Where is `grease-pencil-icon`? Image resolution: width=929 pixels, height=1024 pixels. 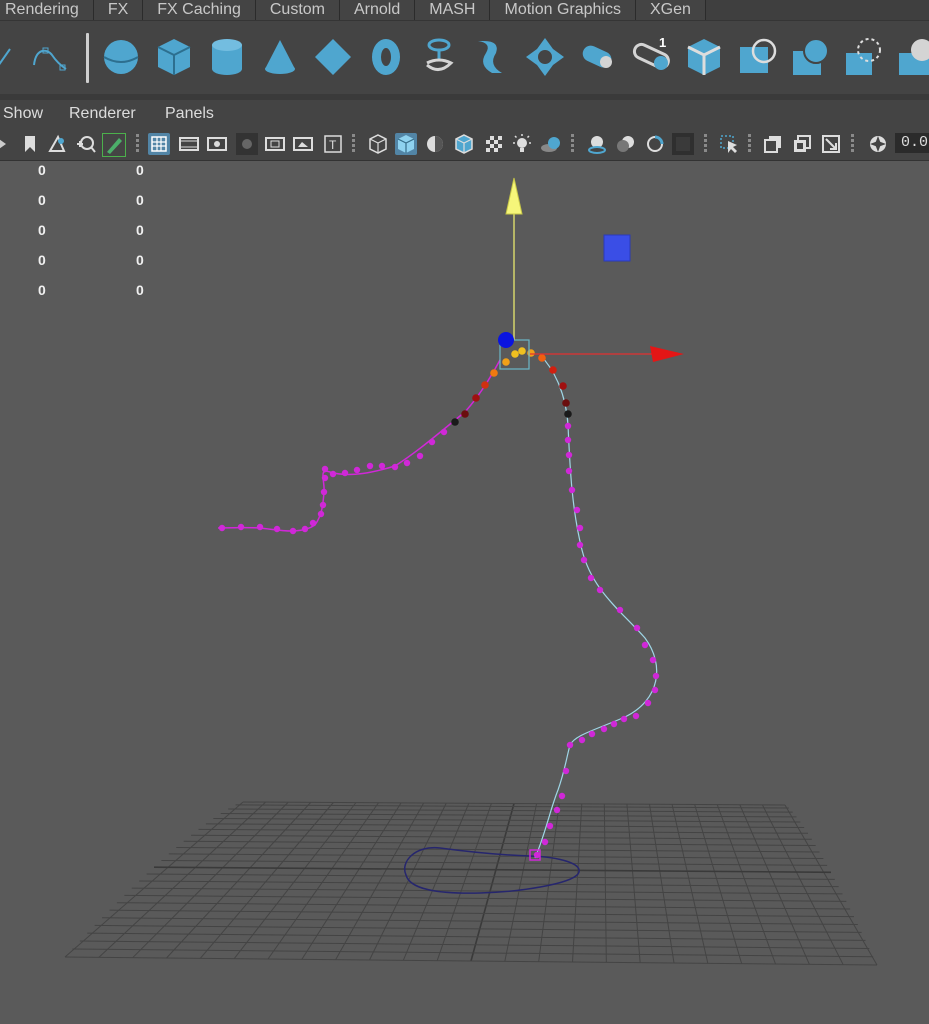
grease-pencil-icon is located at coordinates (114, 145).